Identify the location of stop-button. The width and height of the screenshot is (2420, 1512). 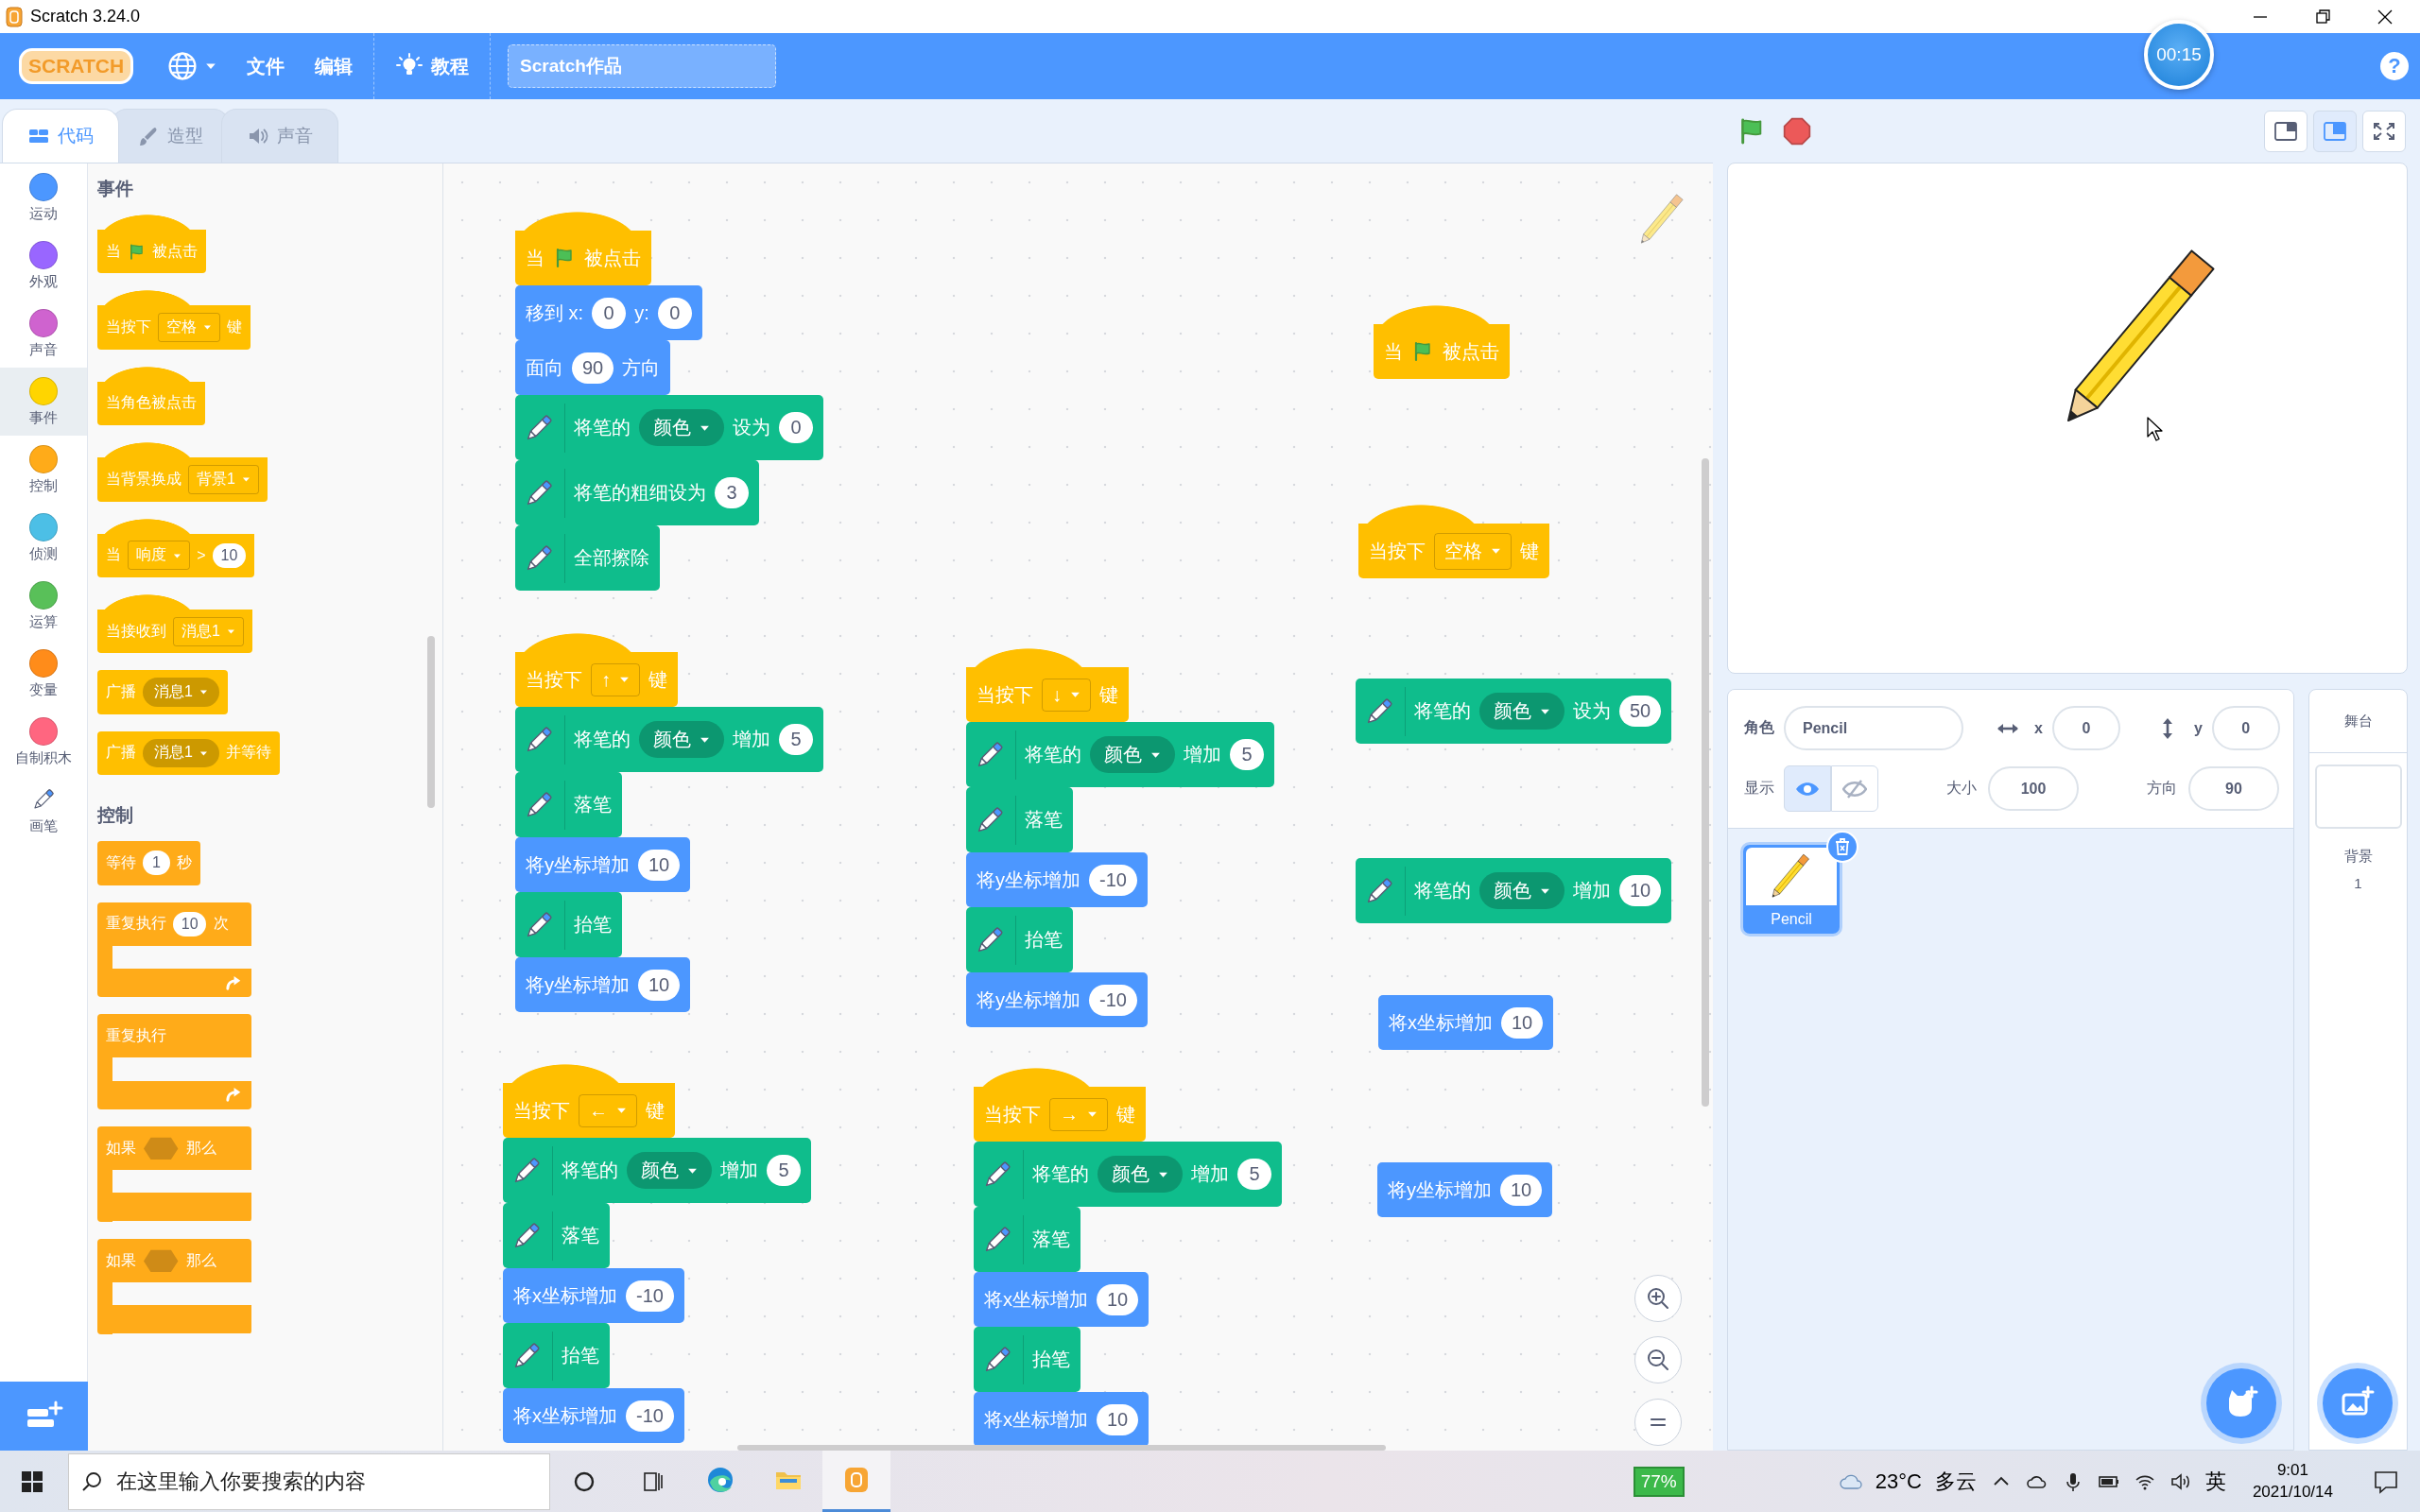
(1797, 130).